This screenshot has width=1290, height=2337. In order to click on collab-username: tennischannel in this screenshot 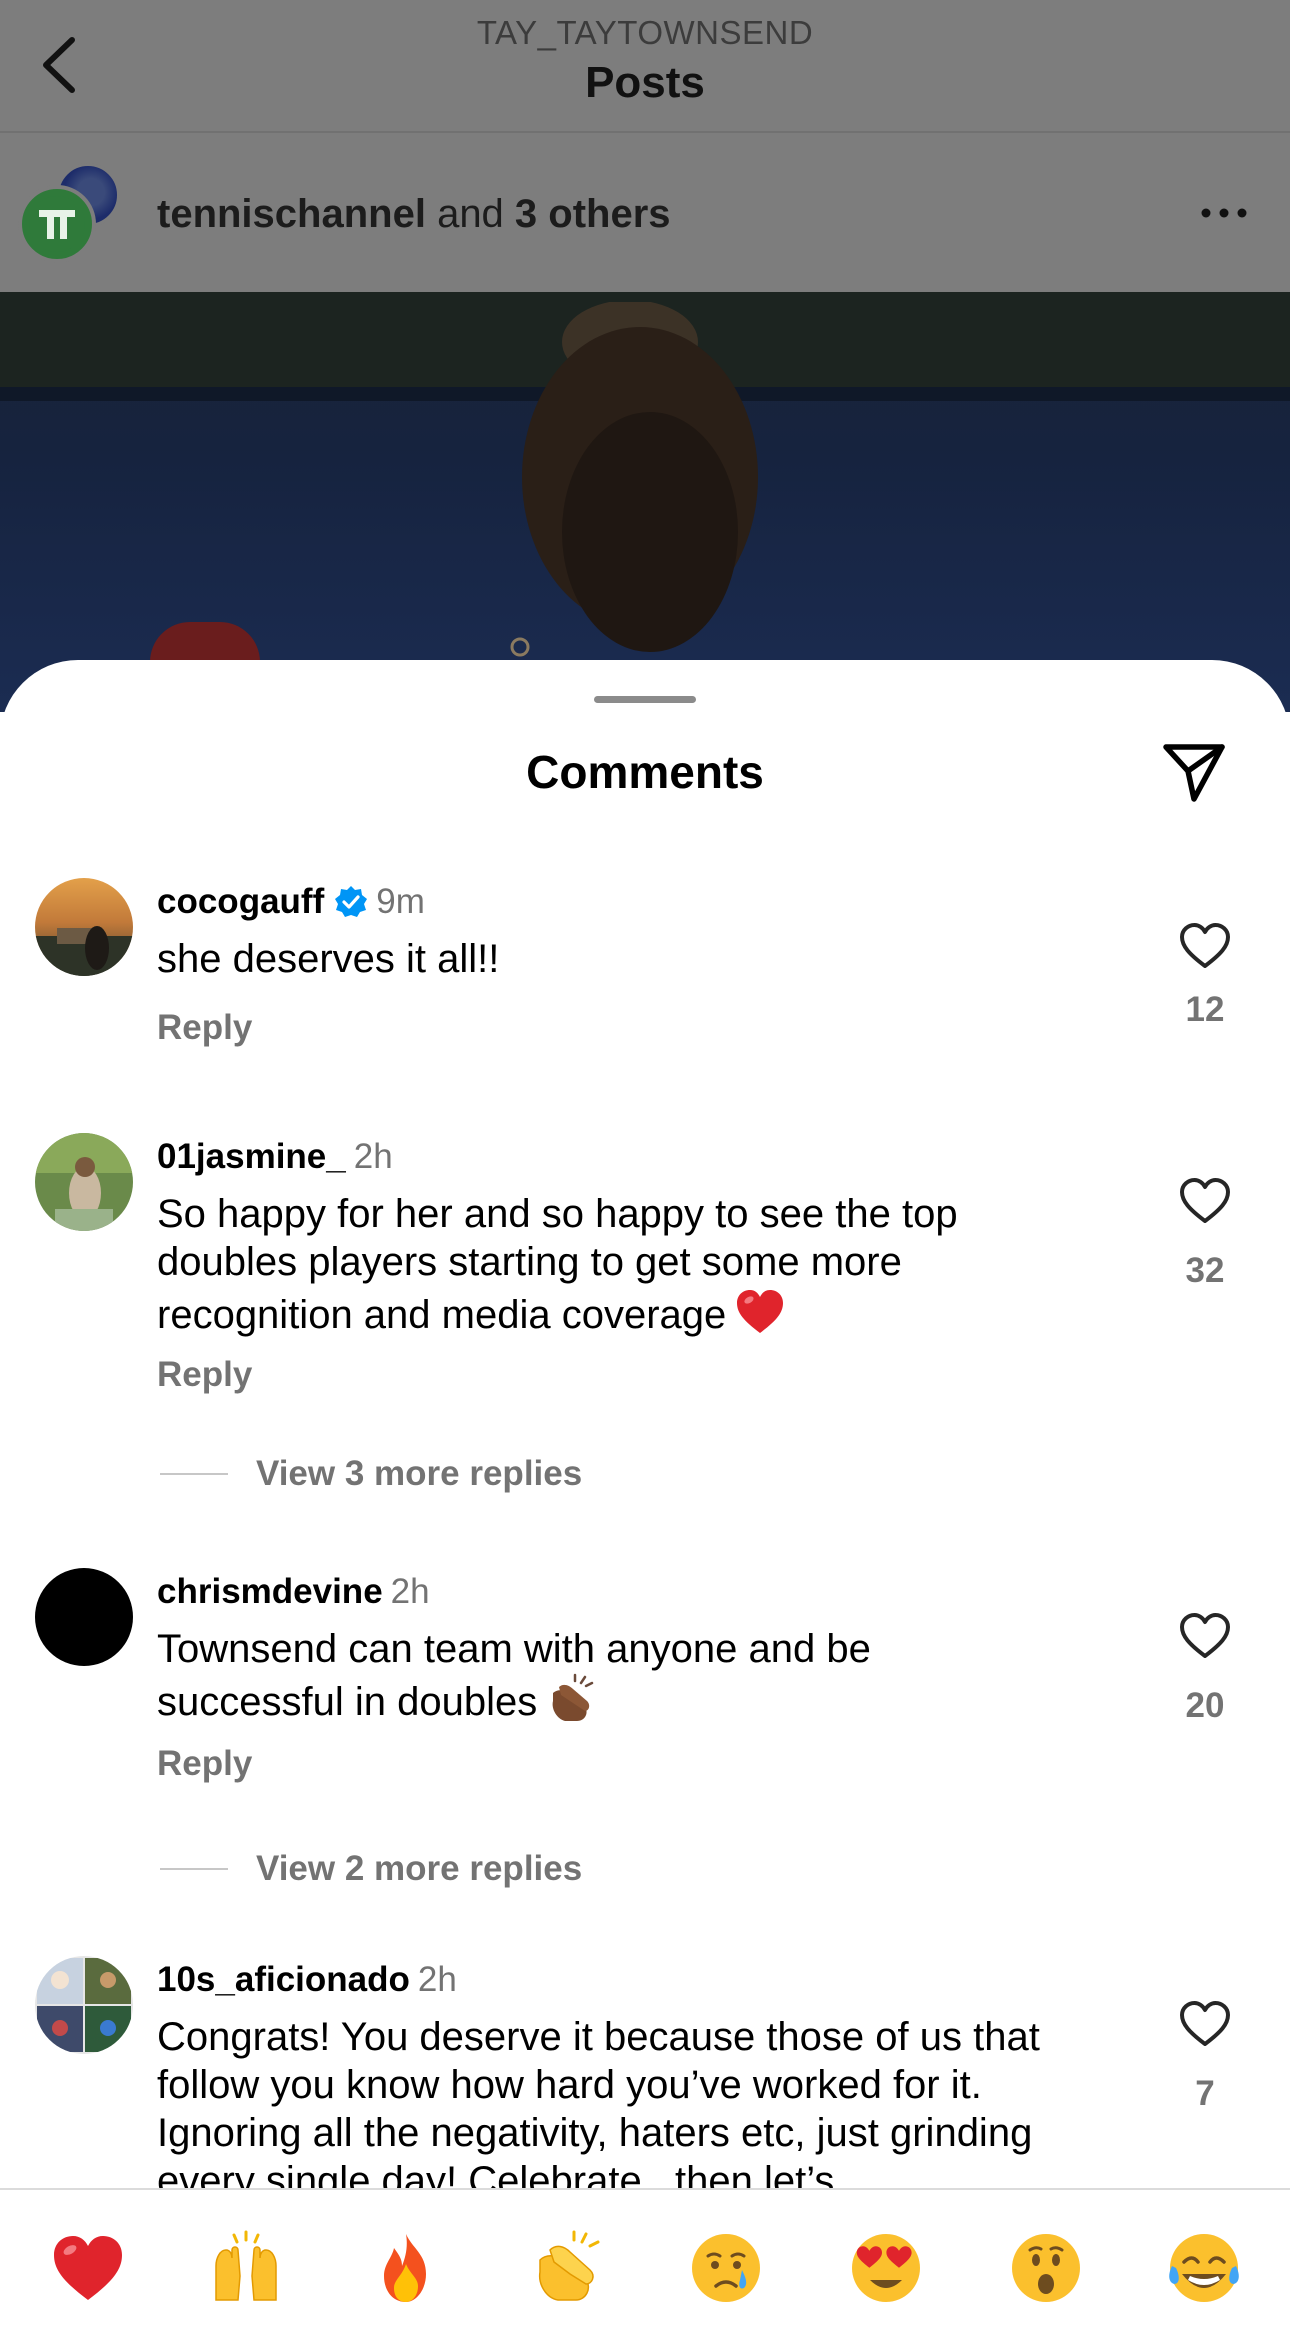, I will do `click(291, 214)`.